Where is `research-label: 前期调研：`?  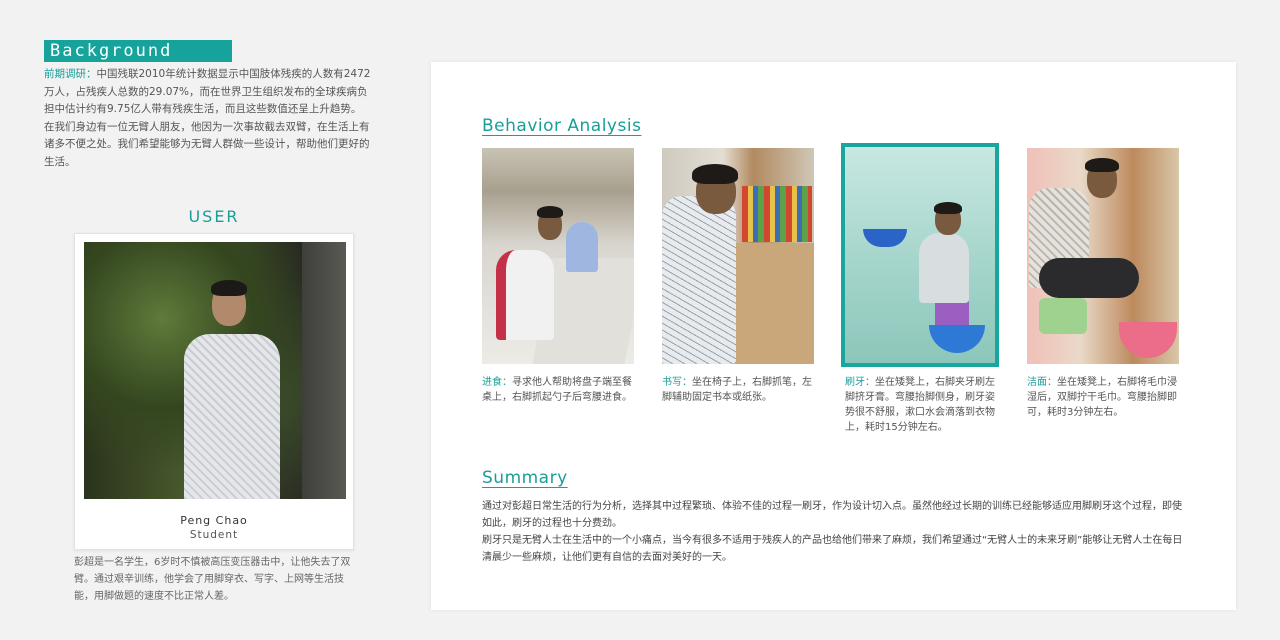 research-label: 前期调研： is located at coordinates (70, 74).